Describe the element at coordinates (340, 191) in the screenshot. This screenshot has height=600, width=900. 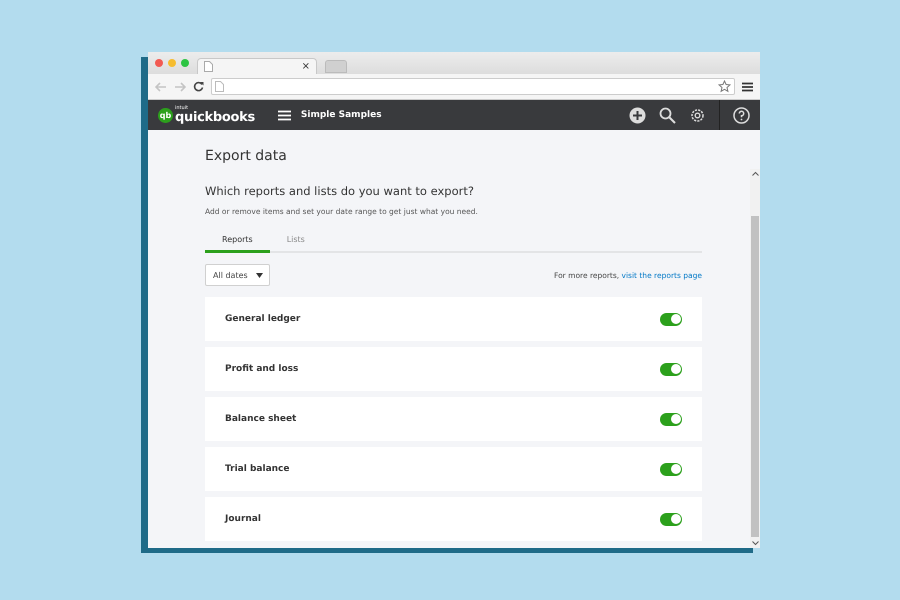
I see `question-heading: Which reports and lists do you want to export?` at that location.